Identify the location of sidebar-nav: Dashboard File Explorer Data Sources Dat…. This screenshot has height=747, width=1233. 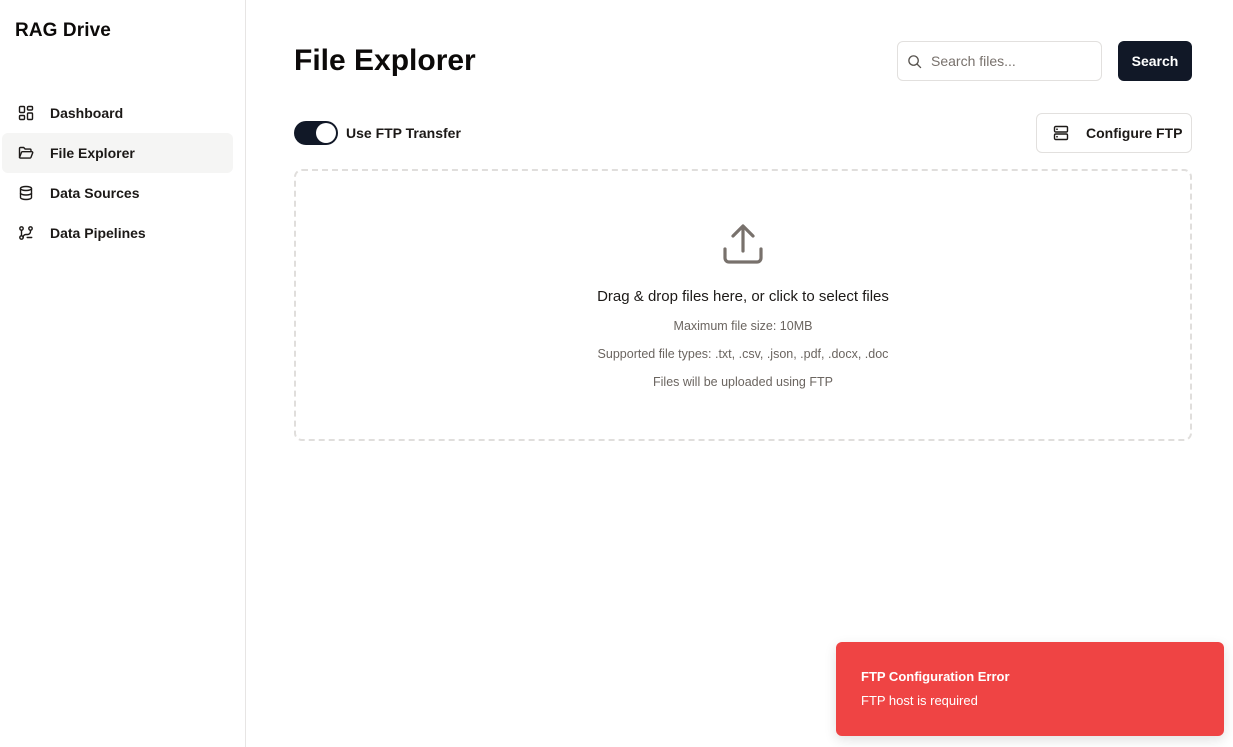
(117, 173).